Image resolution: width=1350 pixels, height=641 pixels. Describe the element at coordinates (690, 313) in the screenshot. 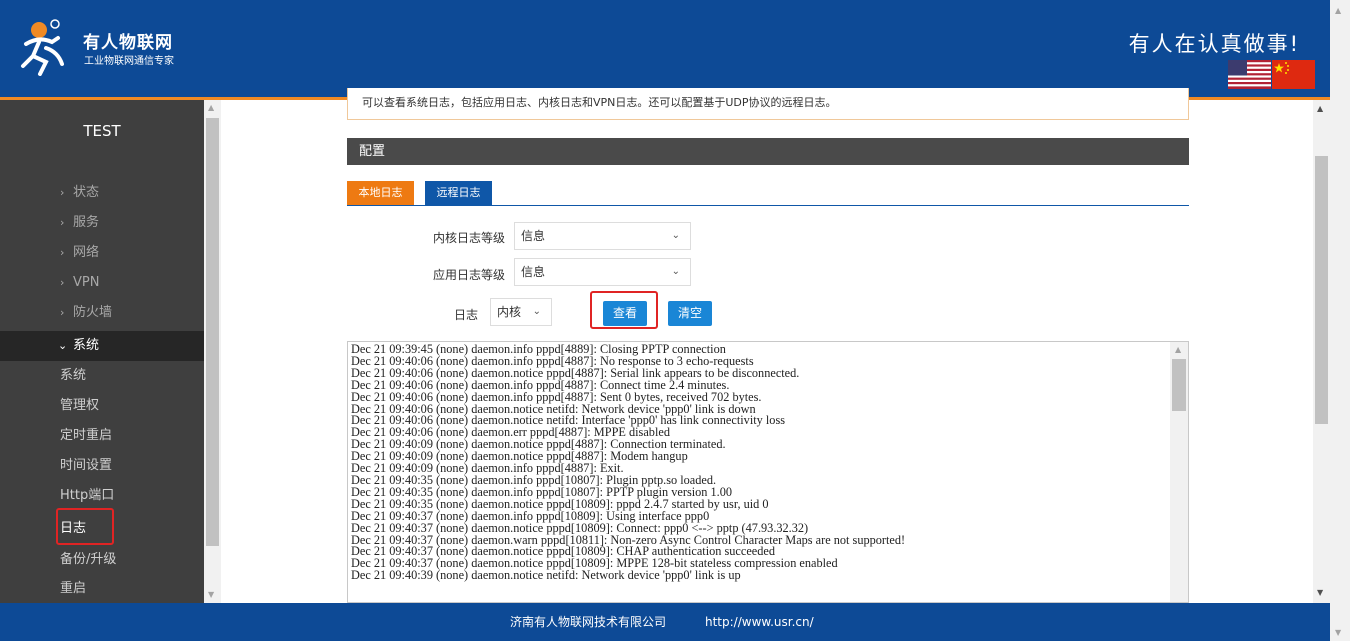

I see `clear-button: 清空` at that location.